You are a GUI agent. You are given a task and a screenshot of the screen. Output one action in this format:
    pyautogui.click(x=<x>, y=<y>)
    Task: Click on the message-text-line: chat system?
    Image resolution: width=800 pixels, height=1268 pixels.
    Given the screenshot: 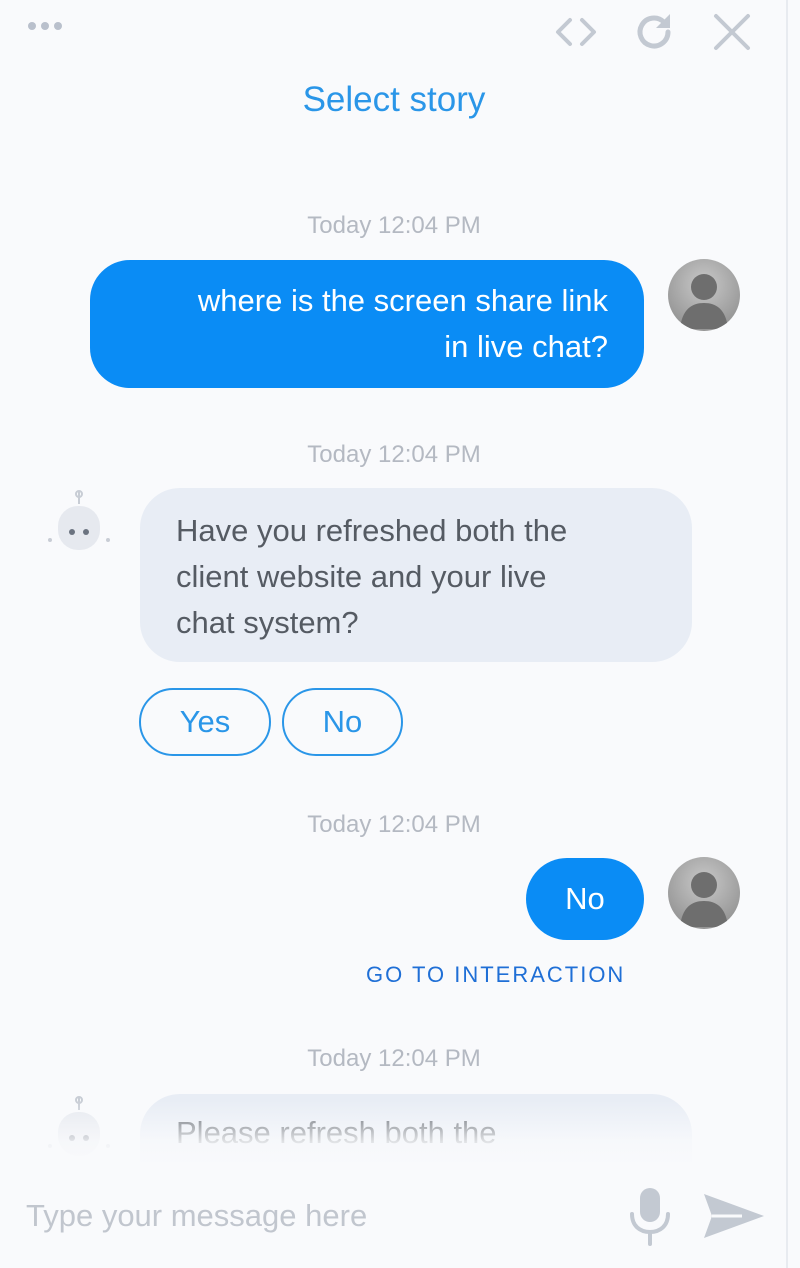 What is the action you would take?
    pyautogui.click(x=267, y=622)
    